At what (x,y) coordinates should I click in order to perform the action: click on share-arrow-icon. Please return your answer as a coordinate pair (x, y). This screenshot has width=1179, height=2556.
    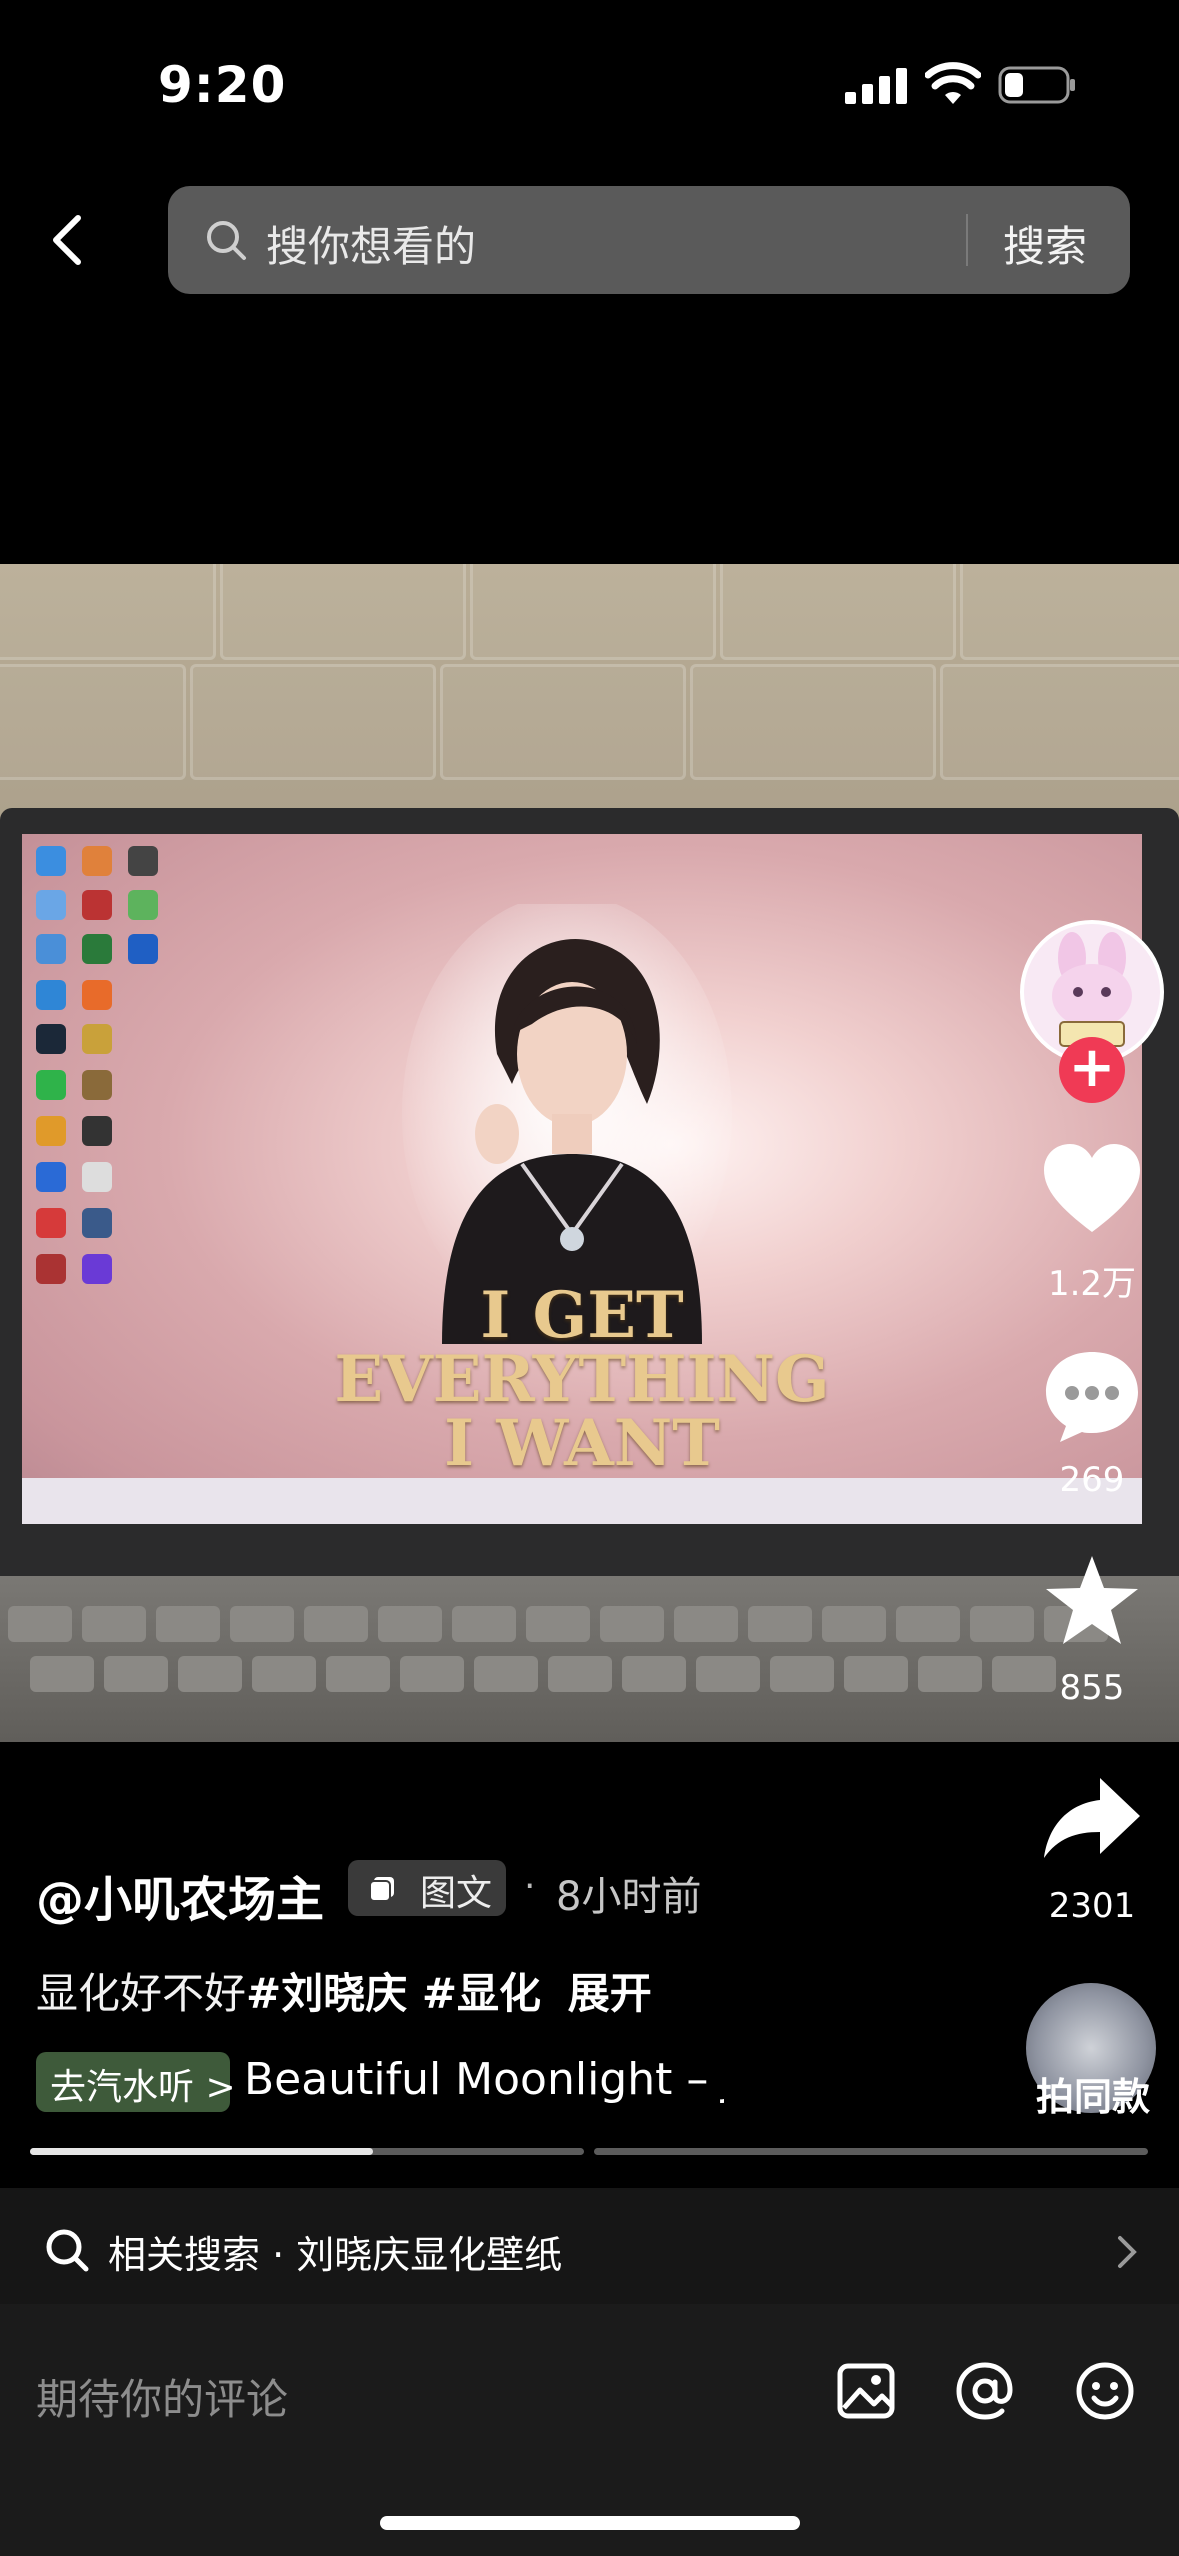
    Looking at the image, I should click on (1092, 1822).